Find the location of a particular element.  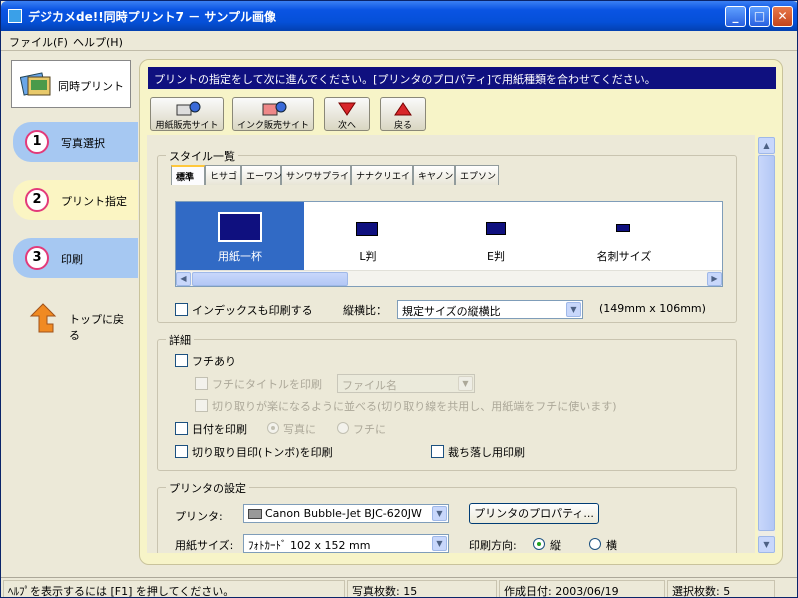

size-note: (149mm x 106mm) is located at coordinates (652, 308).